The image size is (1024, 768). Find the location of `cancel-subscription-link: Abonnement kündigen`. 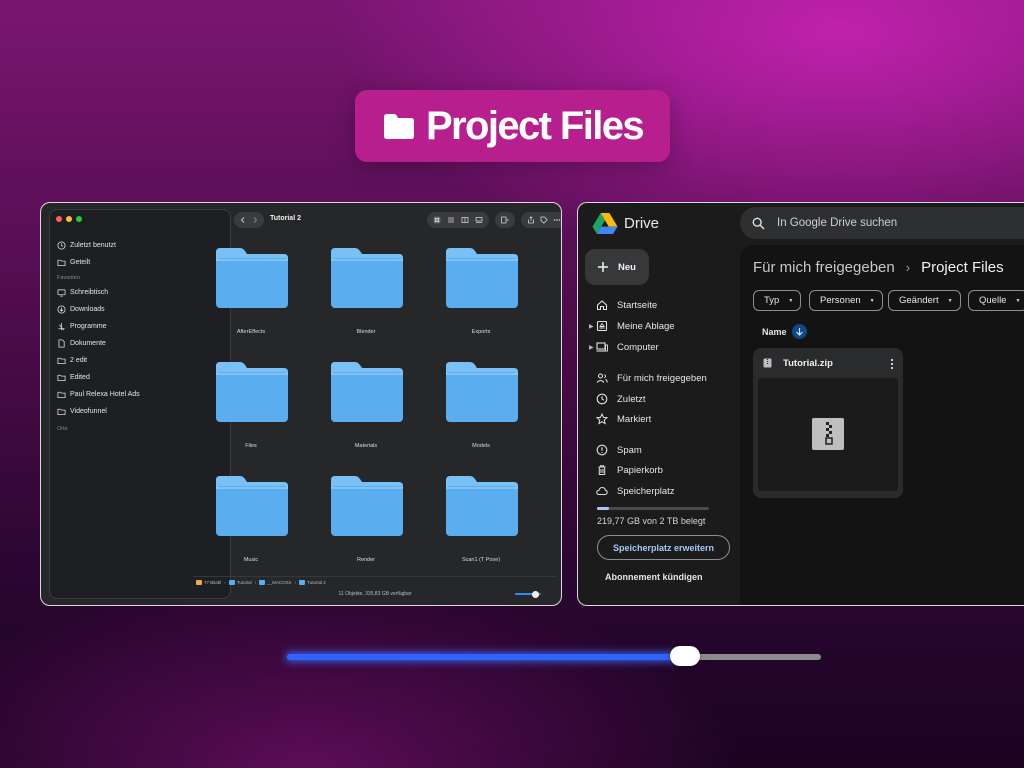

cancel-subscription-link: Abonnement kündigen is located at coordinates (654, 577).